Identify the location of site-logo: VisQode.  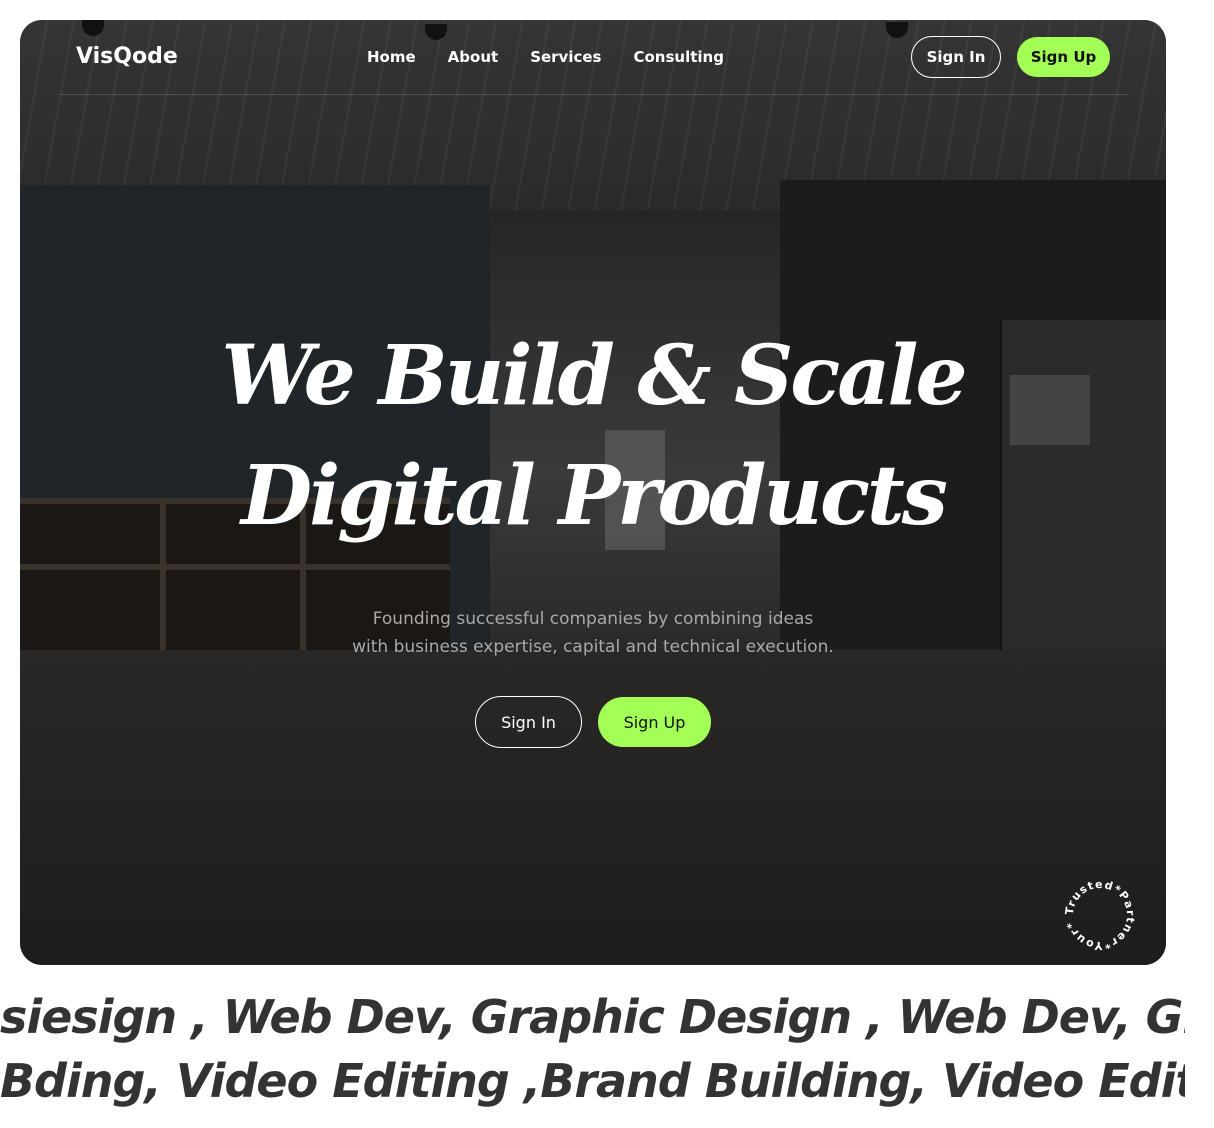
(127, 56).